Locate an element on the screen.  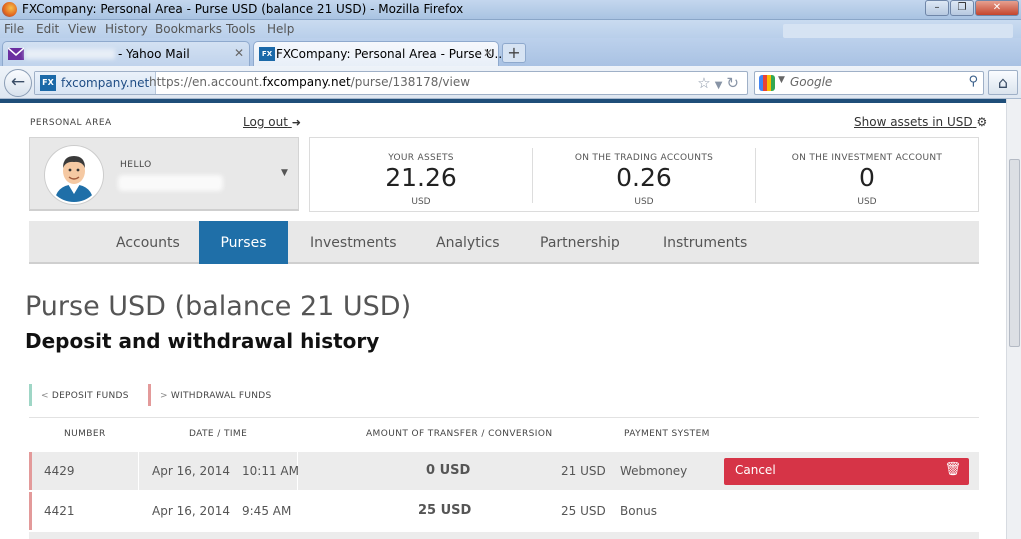
withdrawal-funds-button: > WITHDRAWAL FUNDS is located at coordinates (210, 395).